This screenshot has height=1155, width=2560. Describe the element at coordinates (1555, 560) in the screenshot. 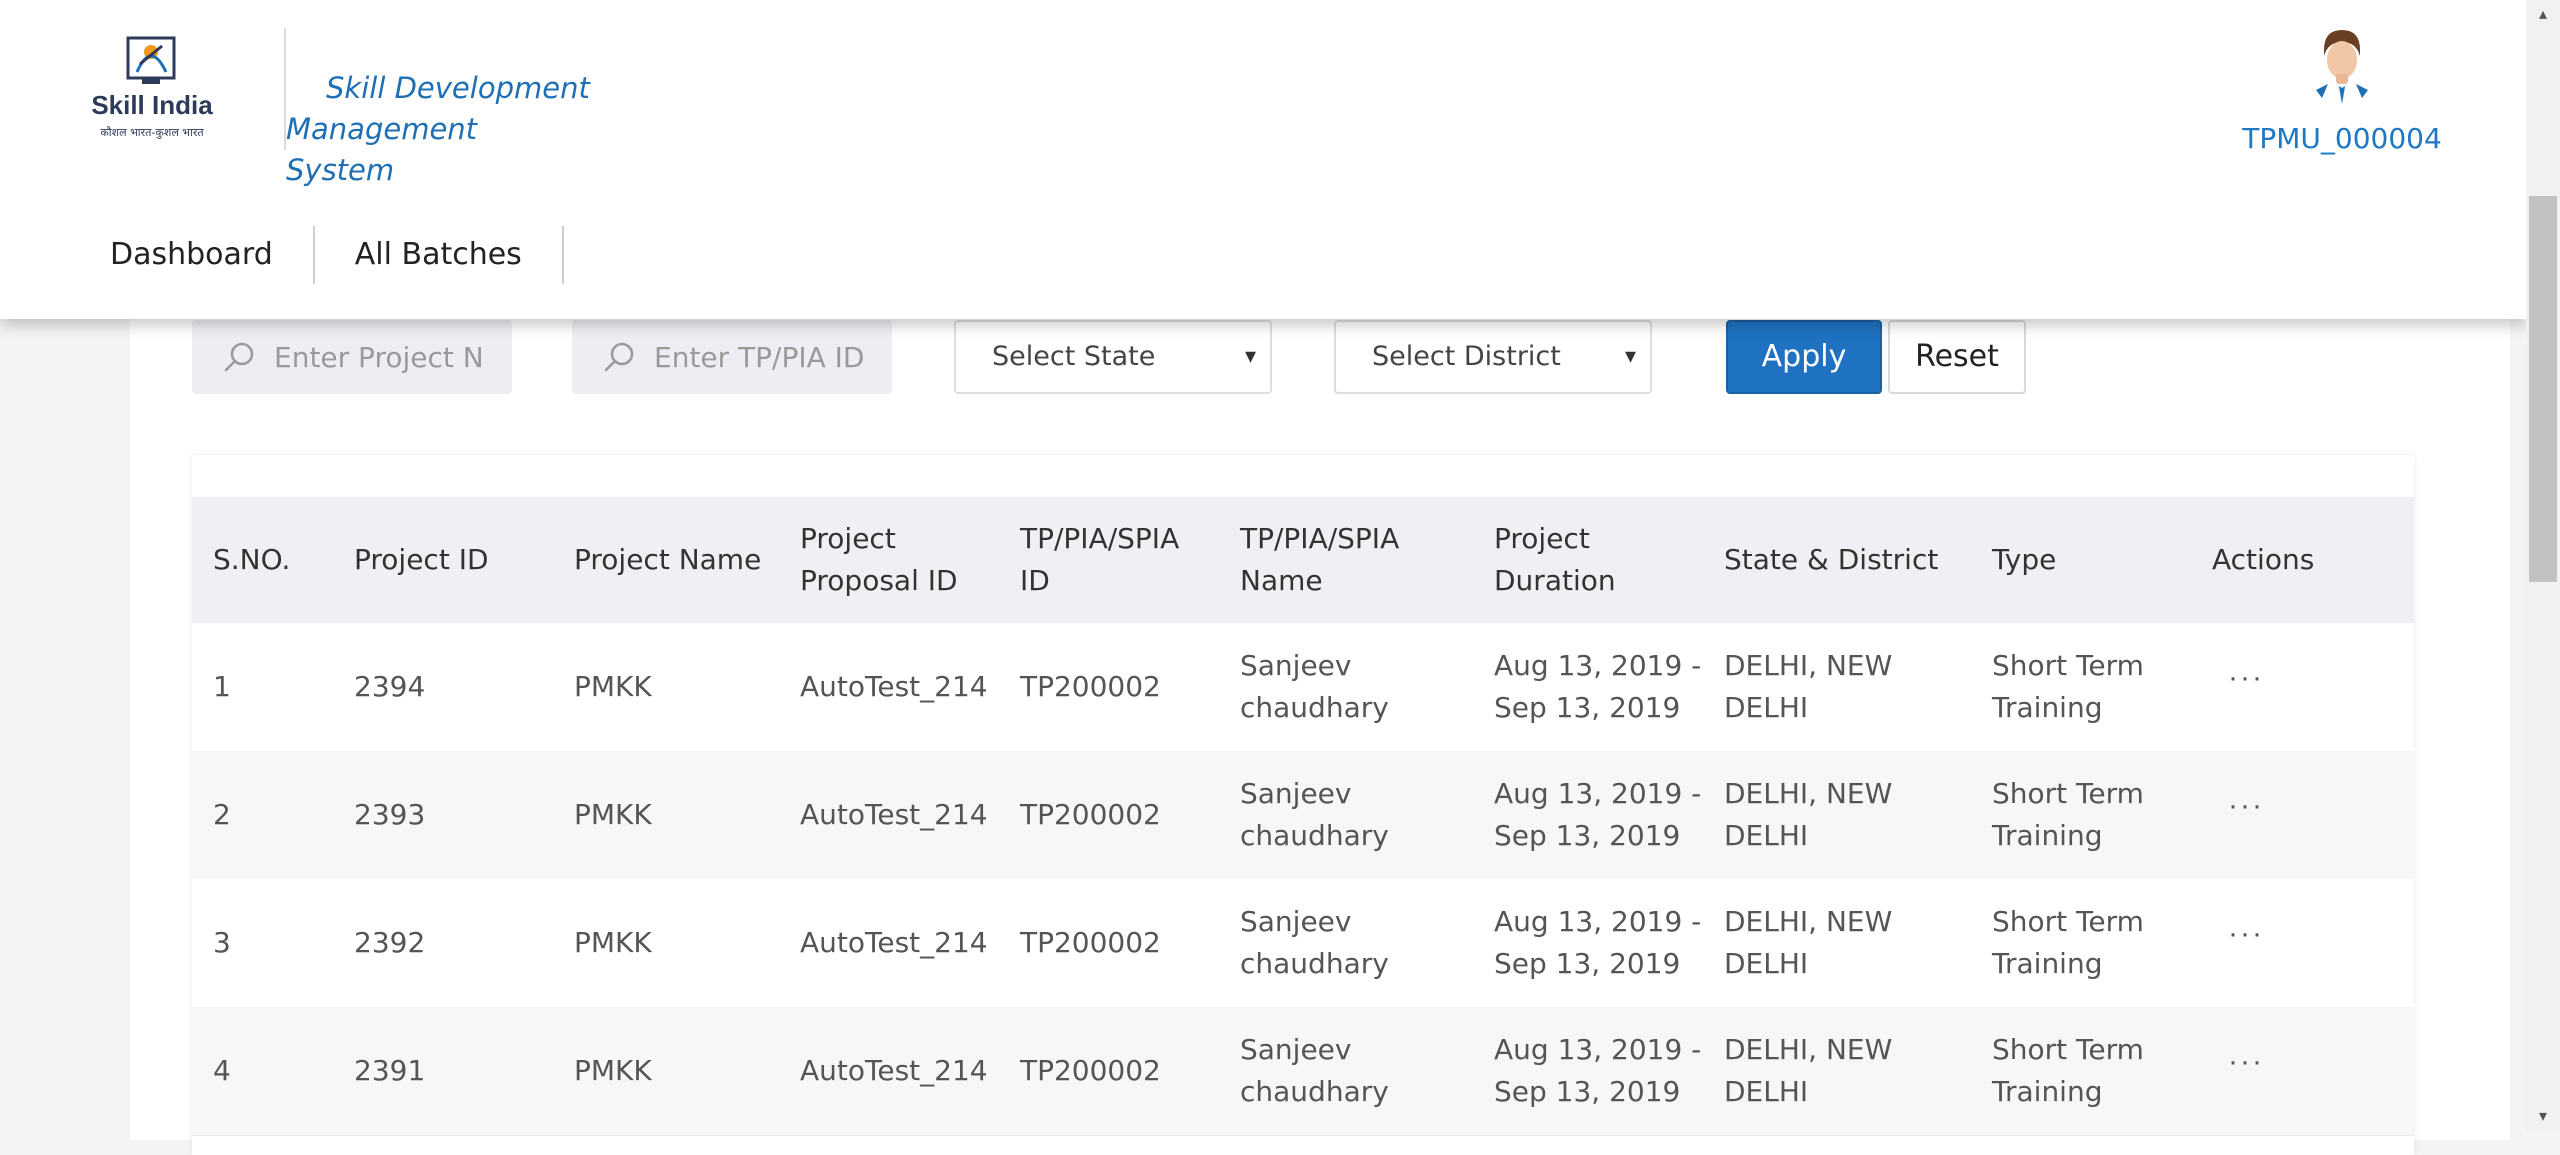

I see `header-duration: Project Duration` at that location.